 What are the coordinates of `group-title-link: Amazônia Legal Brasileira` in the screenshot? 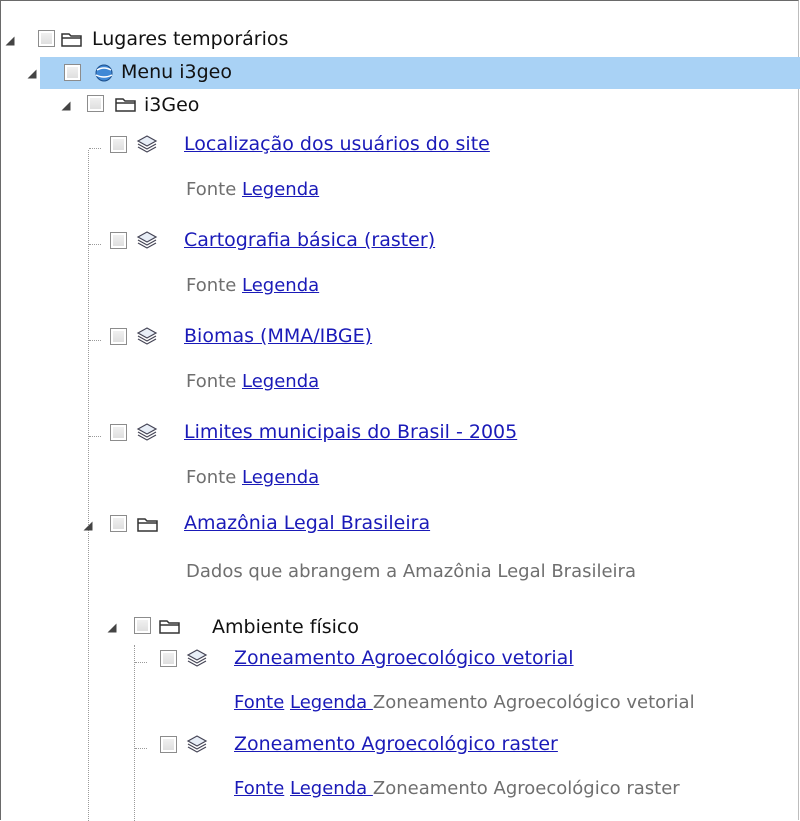 It's located at (307, 523).